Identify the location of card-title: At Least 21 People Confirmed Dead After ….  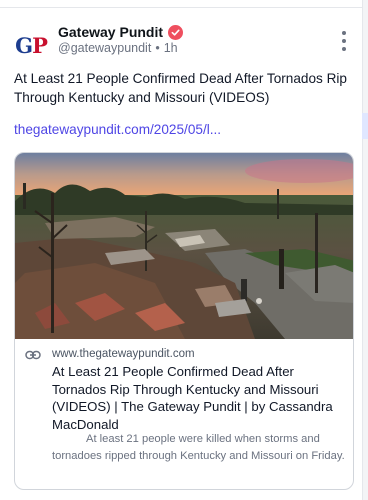
(199, 398).